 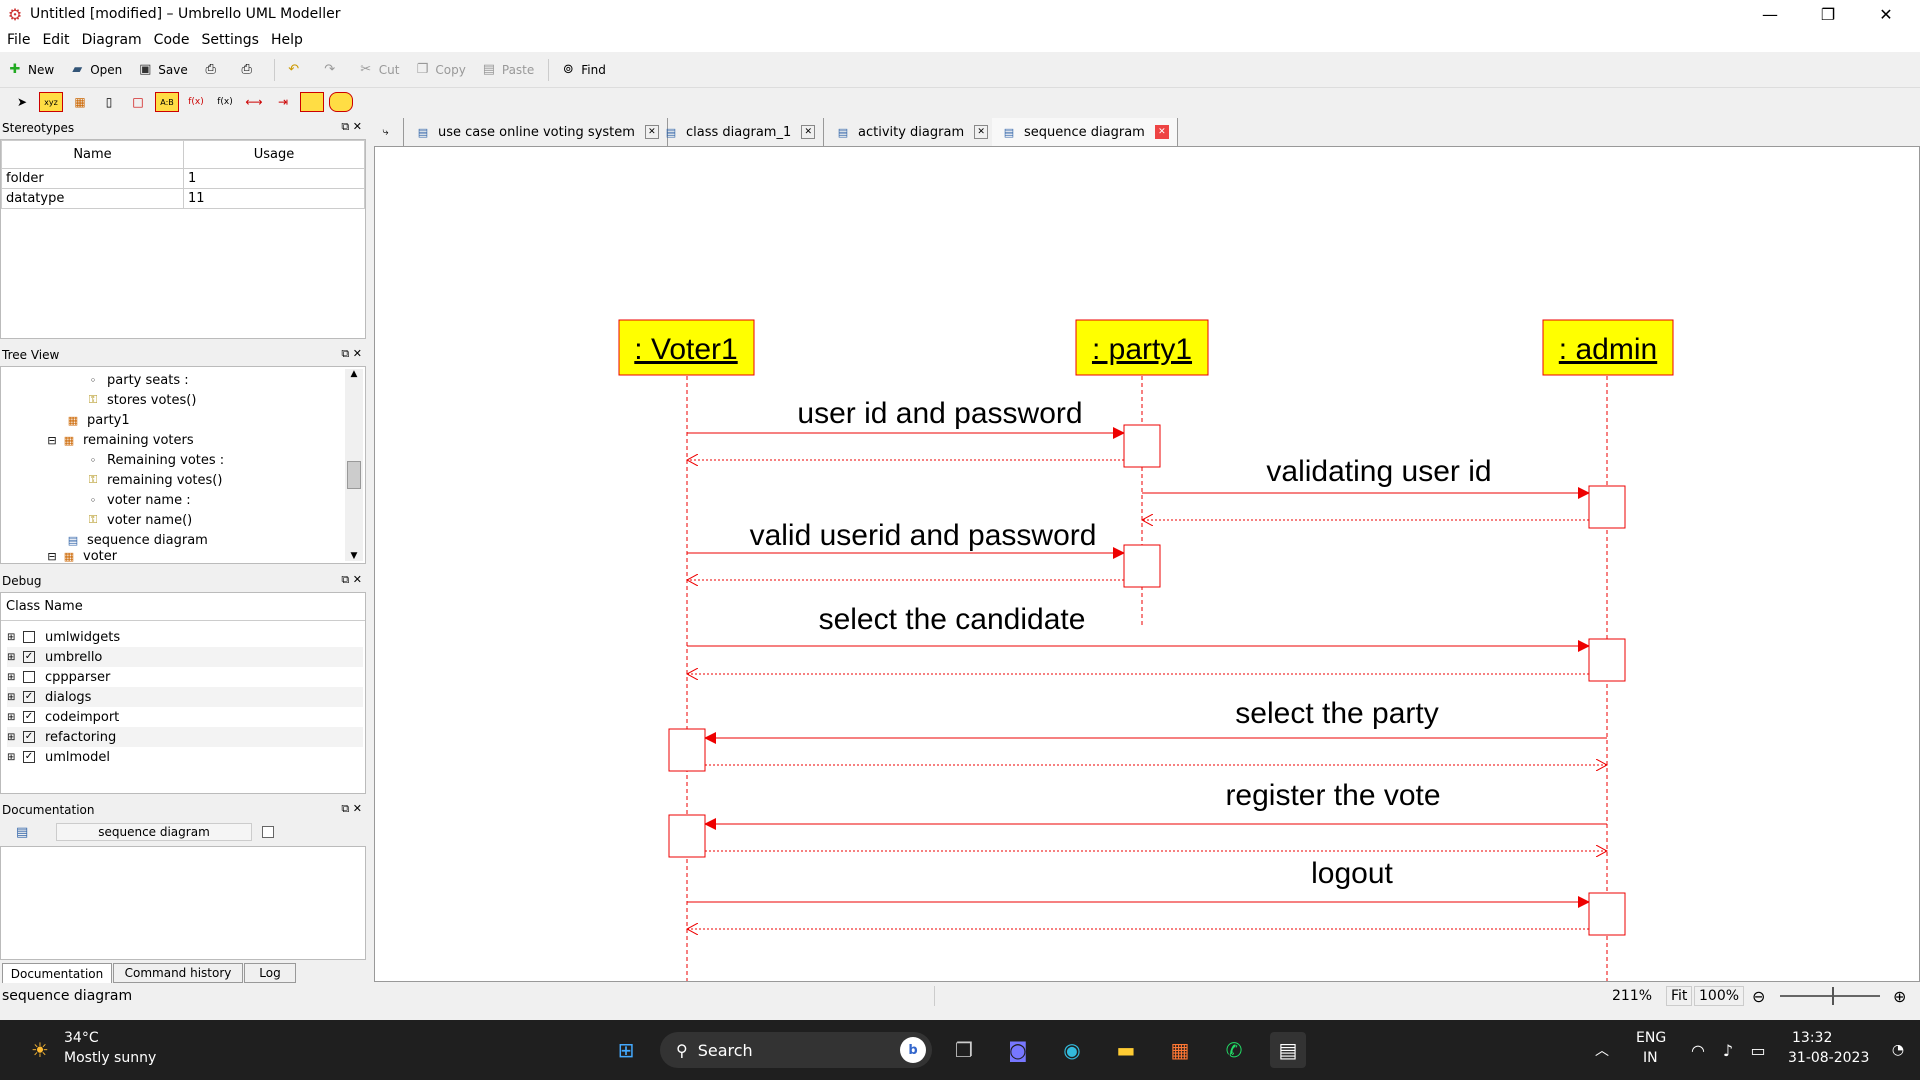 What do you see at coordinates (332, 70) in the screenshot?
I see `redo-button: ↷` at bounding box center [332, 70].